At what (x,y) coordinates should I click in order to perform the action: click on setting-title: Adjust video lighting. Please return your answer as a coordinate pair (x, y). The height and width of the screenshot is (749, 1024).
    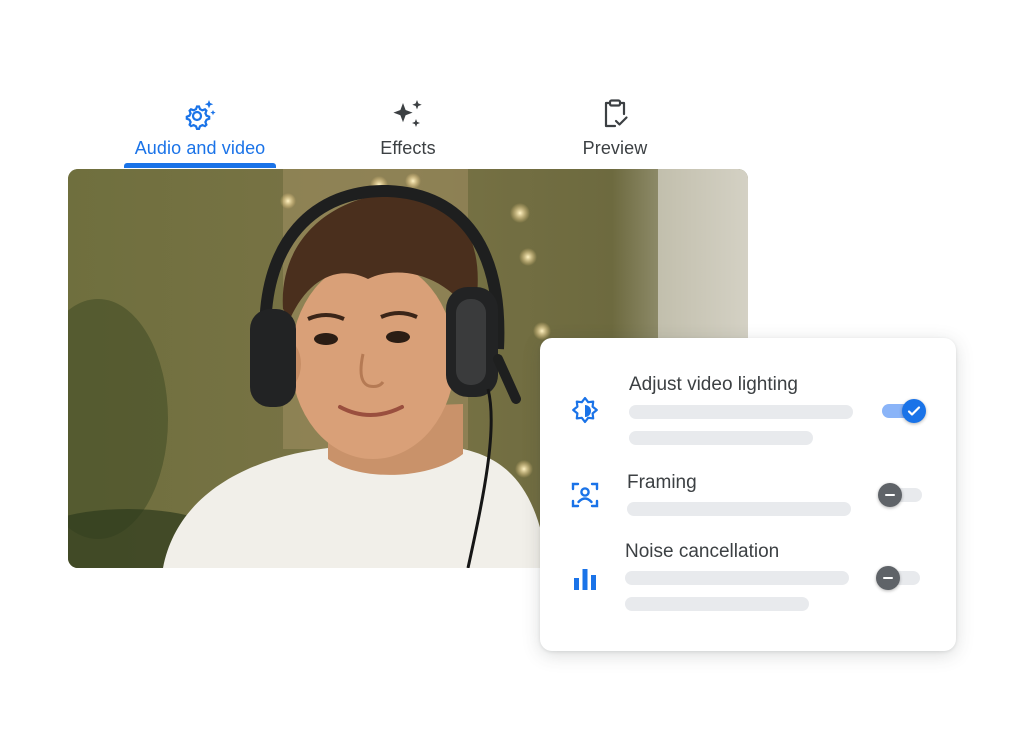
    Looking at the image, I should click on (713, 384).